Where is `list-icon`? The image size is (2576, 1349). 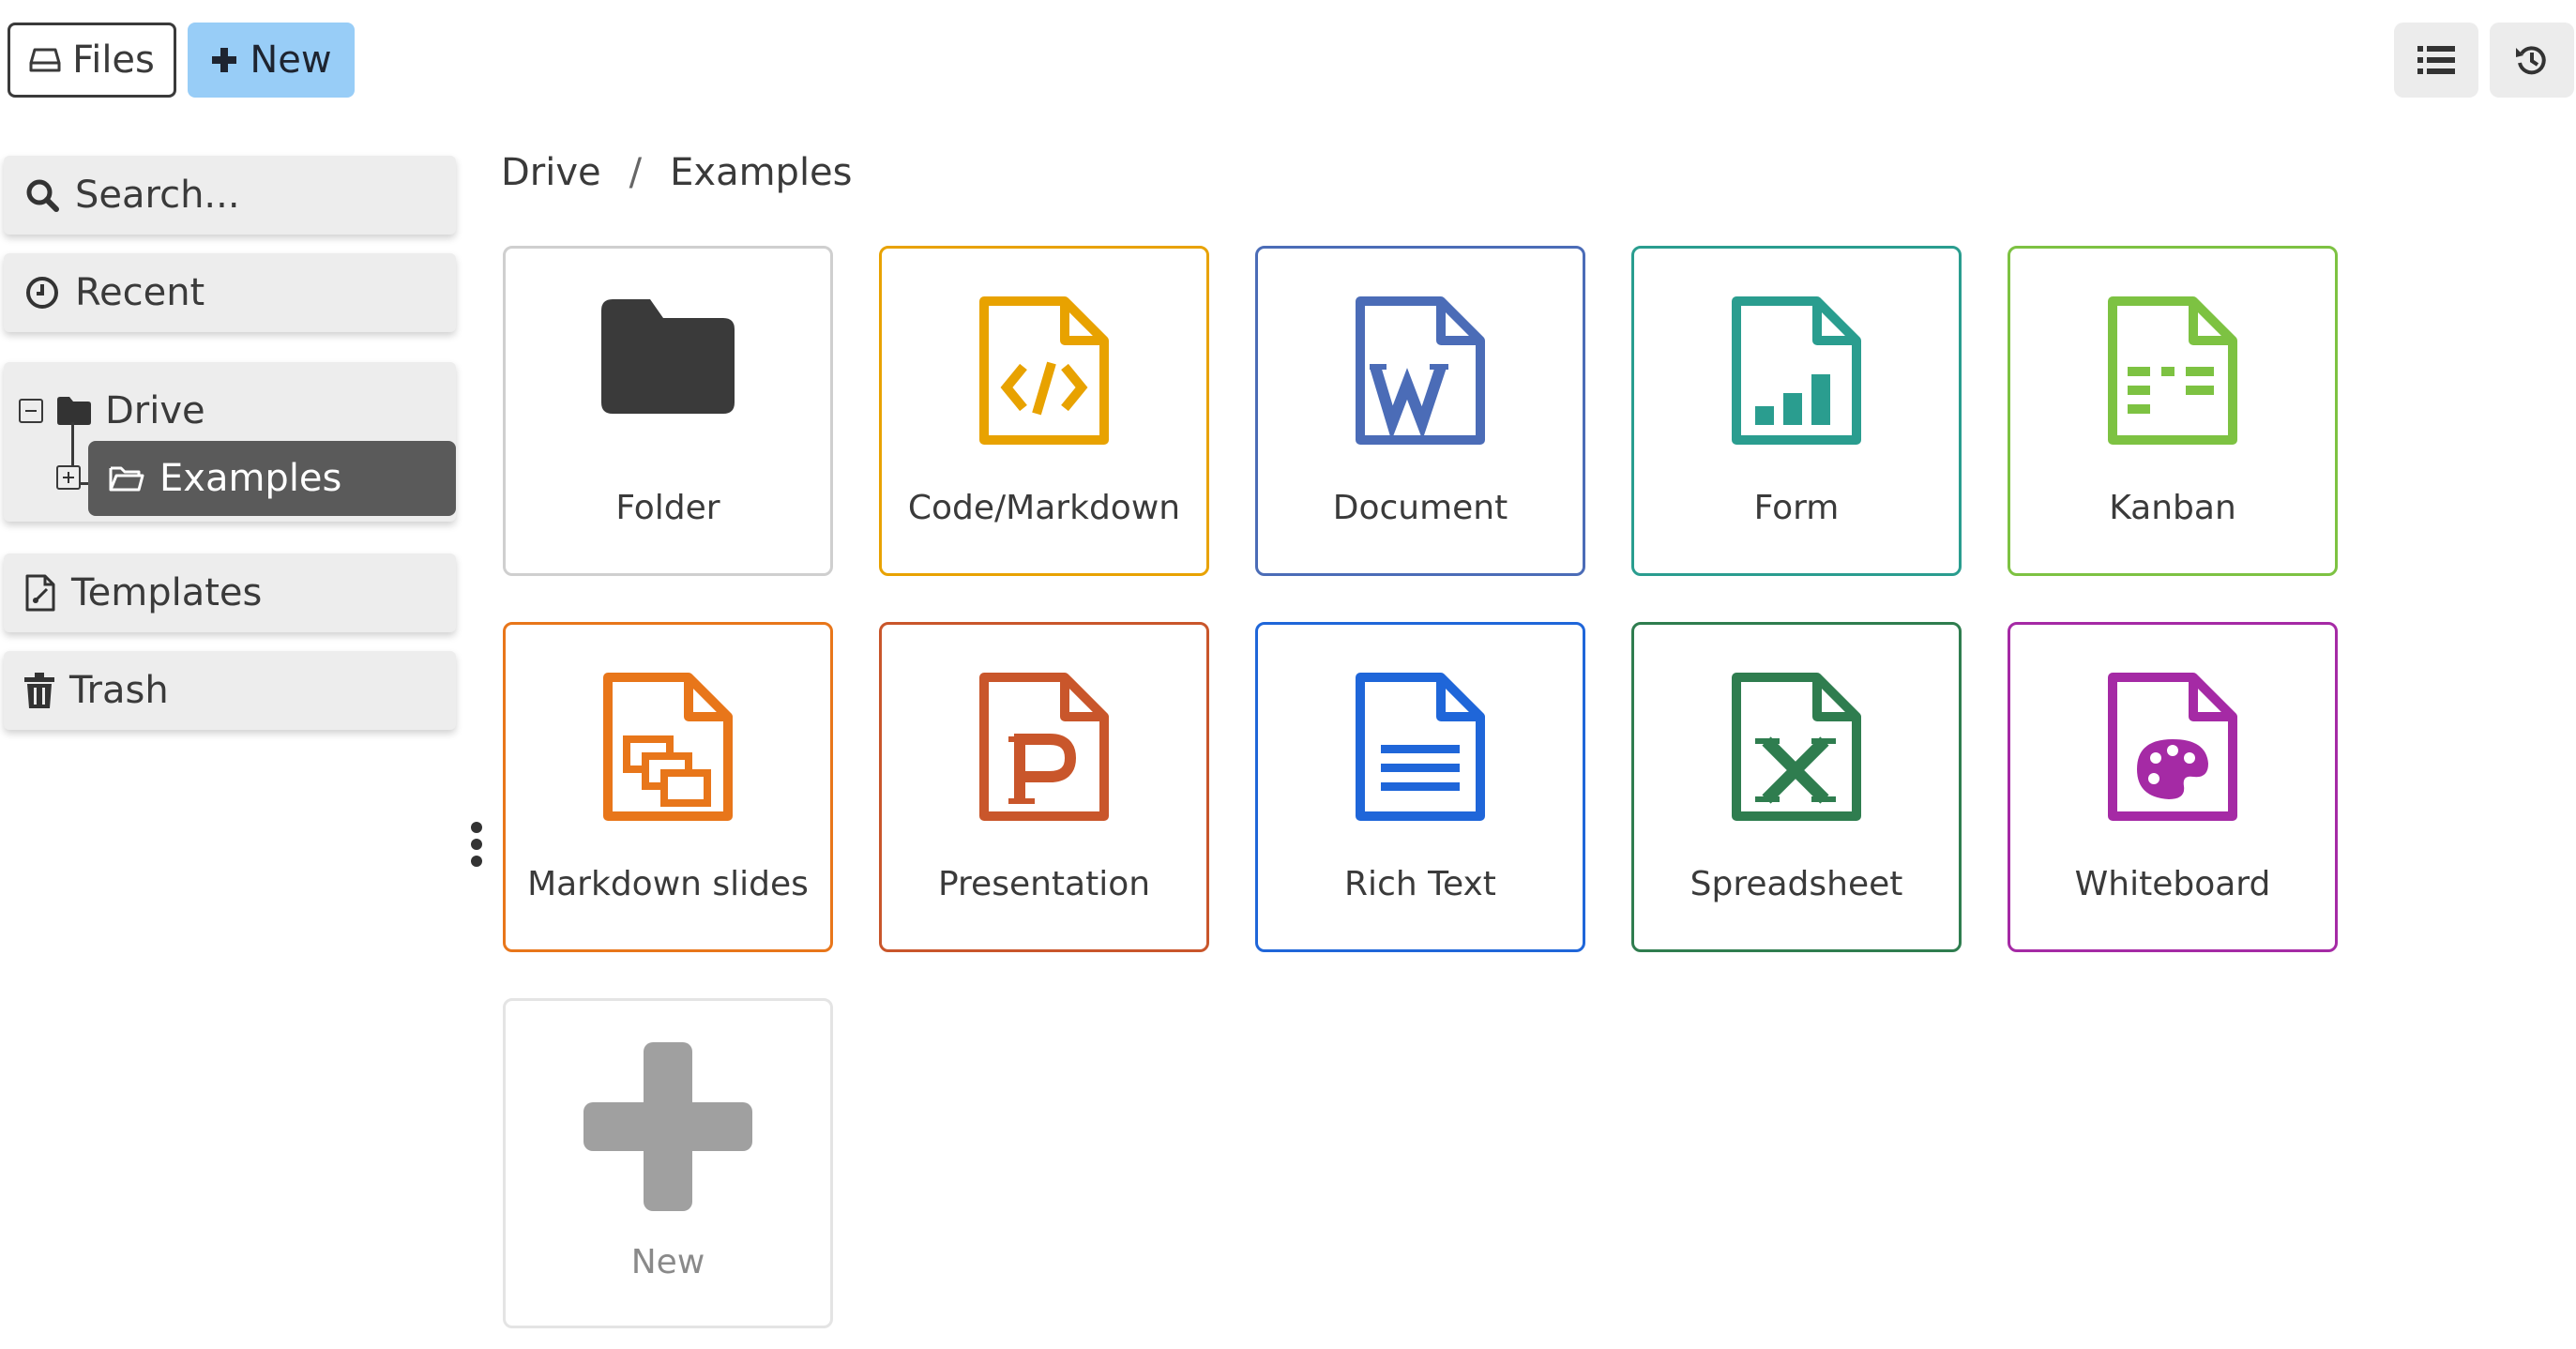 list-icon is located at coordinates (2436, 60).